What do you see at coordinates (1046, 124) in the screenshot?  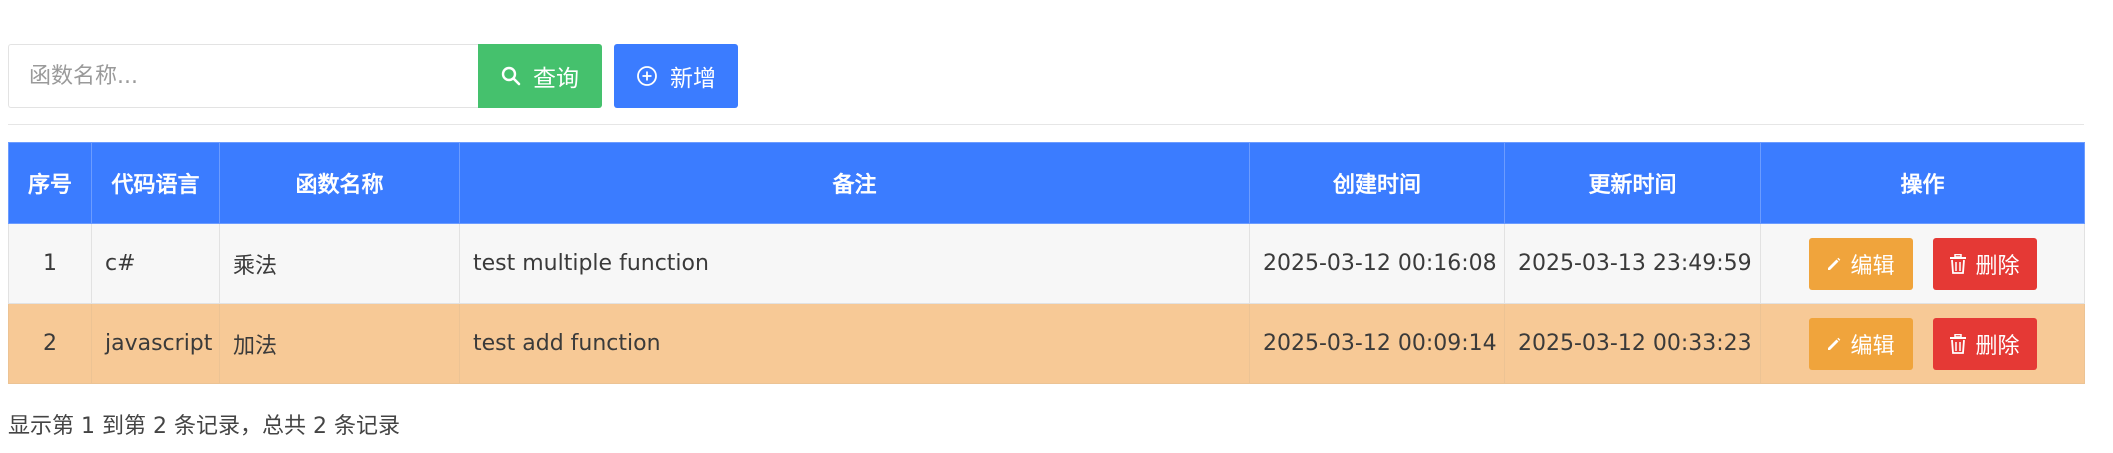 I see `divider` at bounding box center [1046, 124].